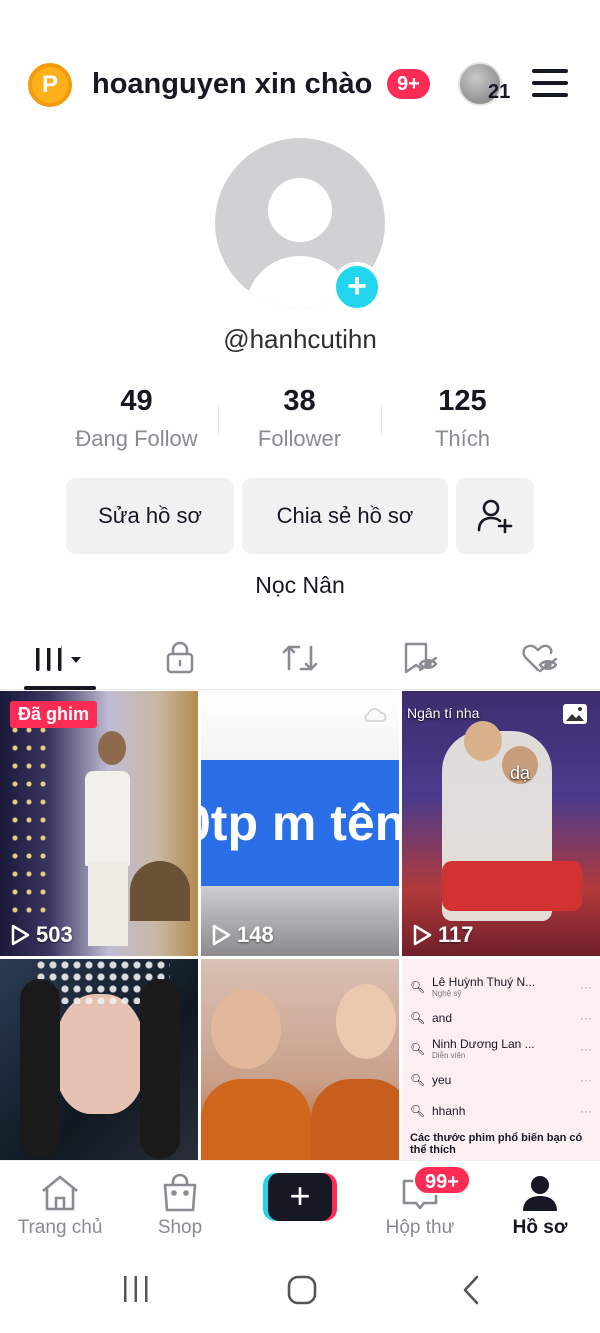 This screenshot has height=1333, width=600. I want to click on profile-icon, so click(540, 1193).